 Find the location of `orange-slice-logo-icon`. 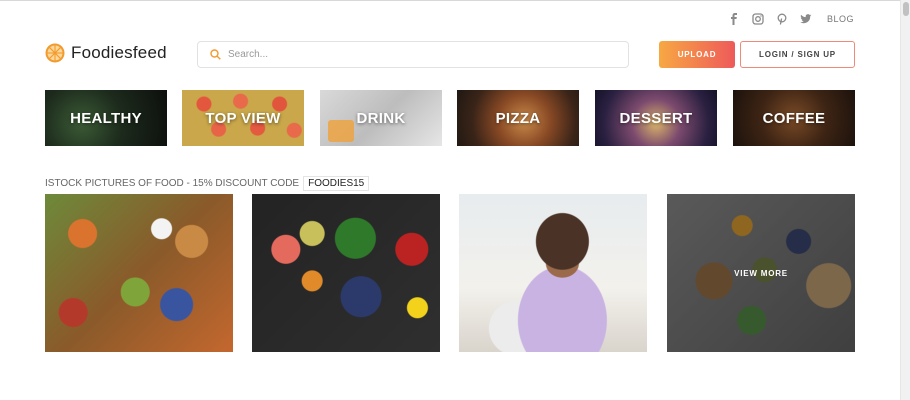

orange-slice-logo-icon is located at coordinates (55, 53).